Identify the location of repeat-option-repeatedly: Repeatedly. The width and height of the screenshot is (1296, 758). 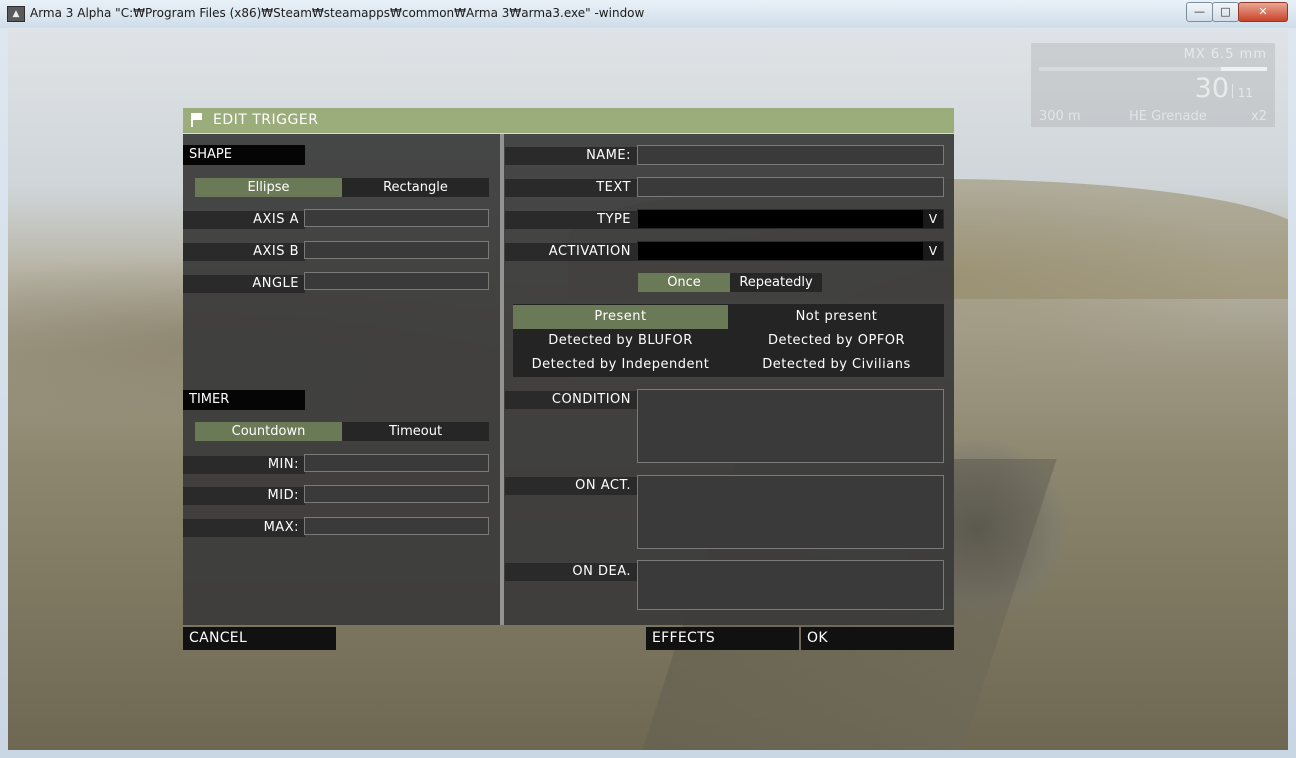
(776, 282).